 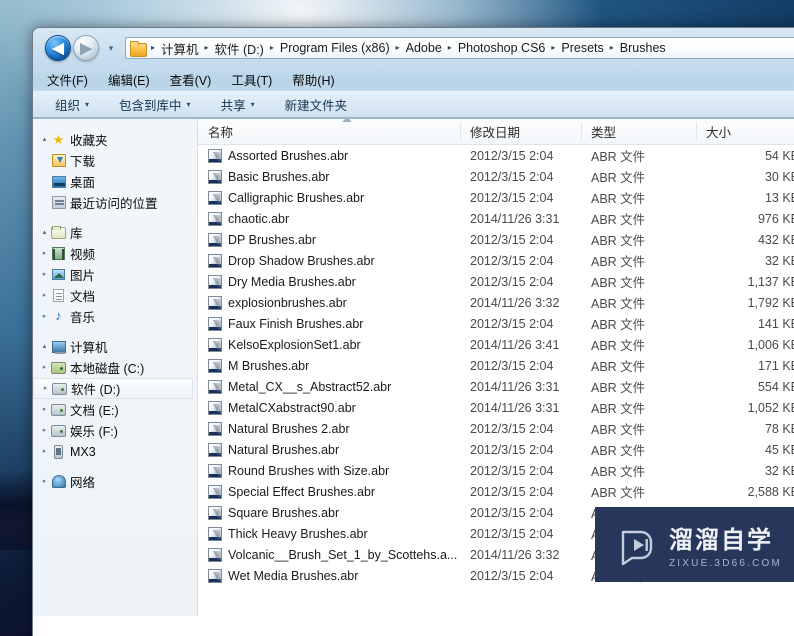 I want to click on table-row: DP Brushes.abr 2012/3/15 2:04 ABR 文件 432 KB, so click(x=496, y=239).